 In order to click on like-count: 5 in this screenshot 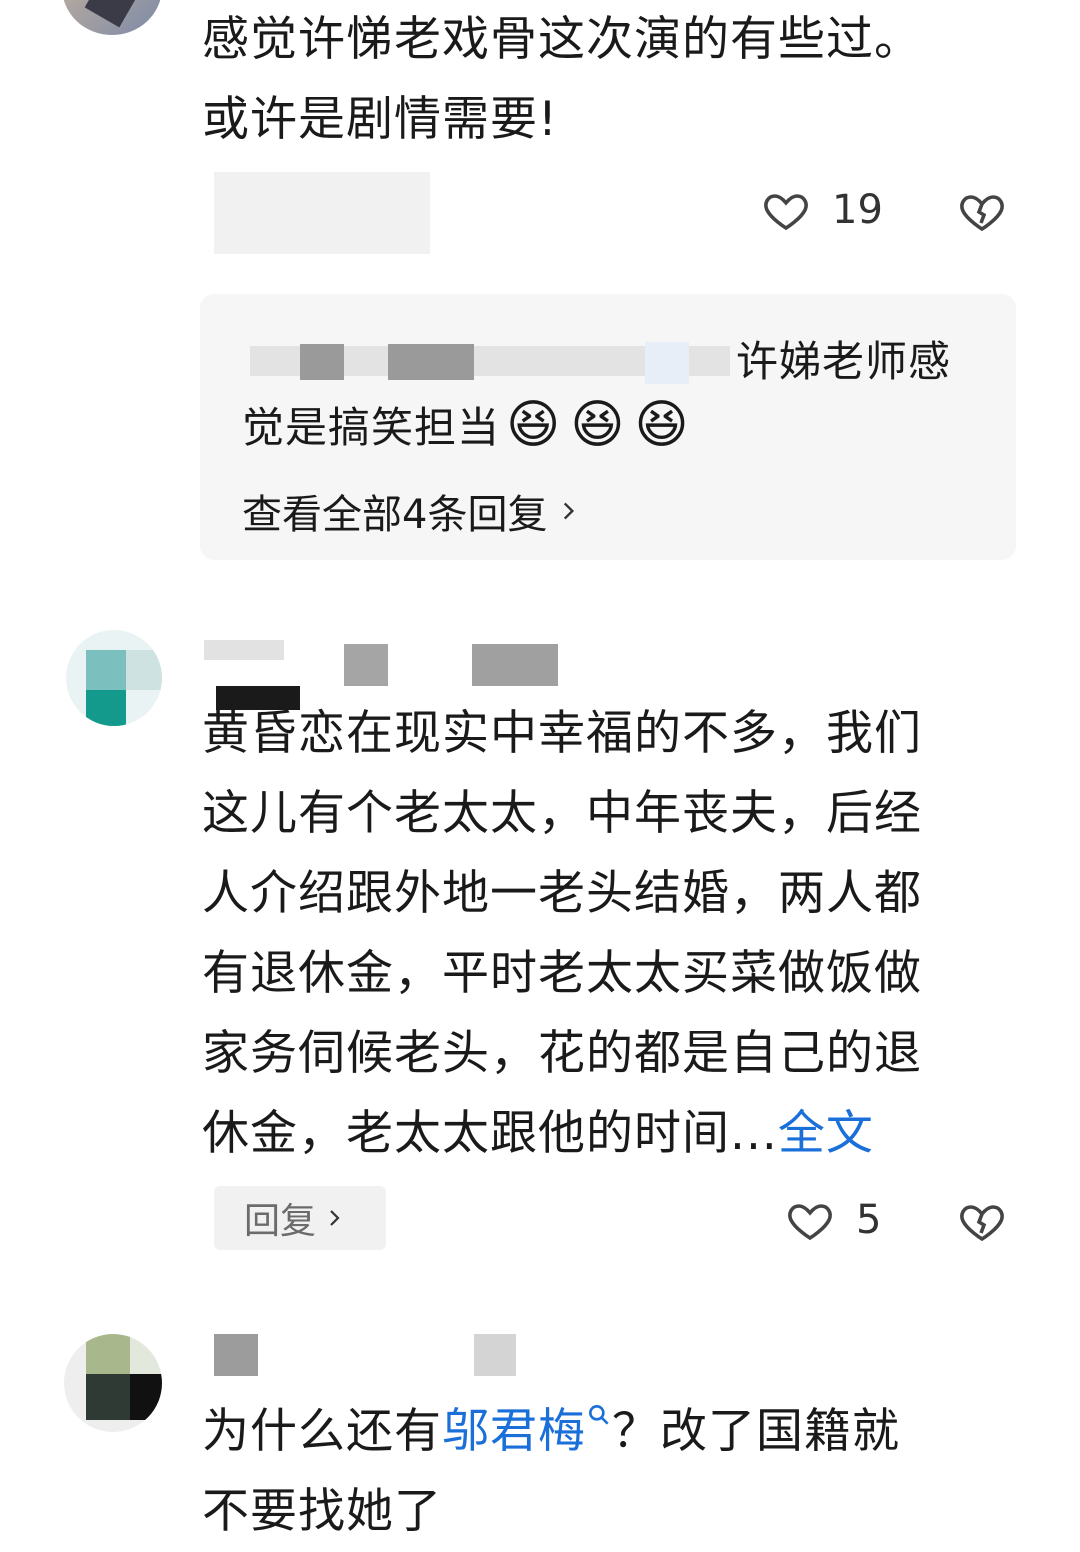, I will do `click(869, 1220)`.